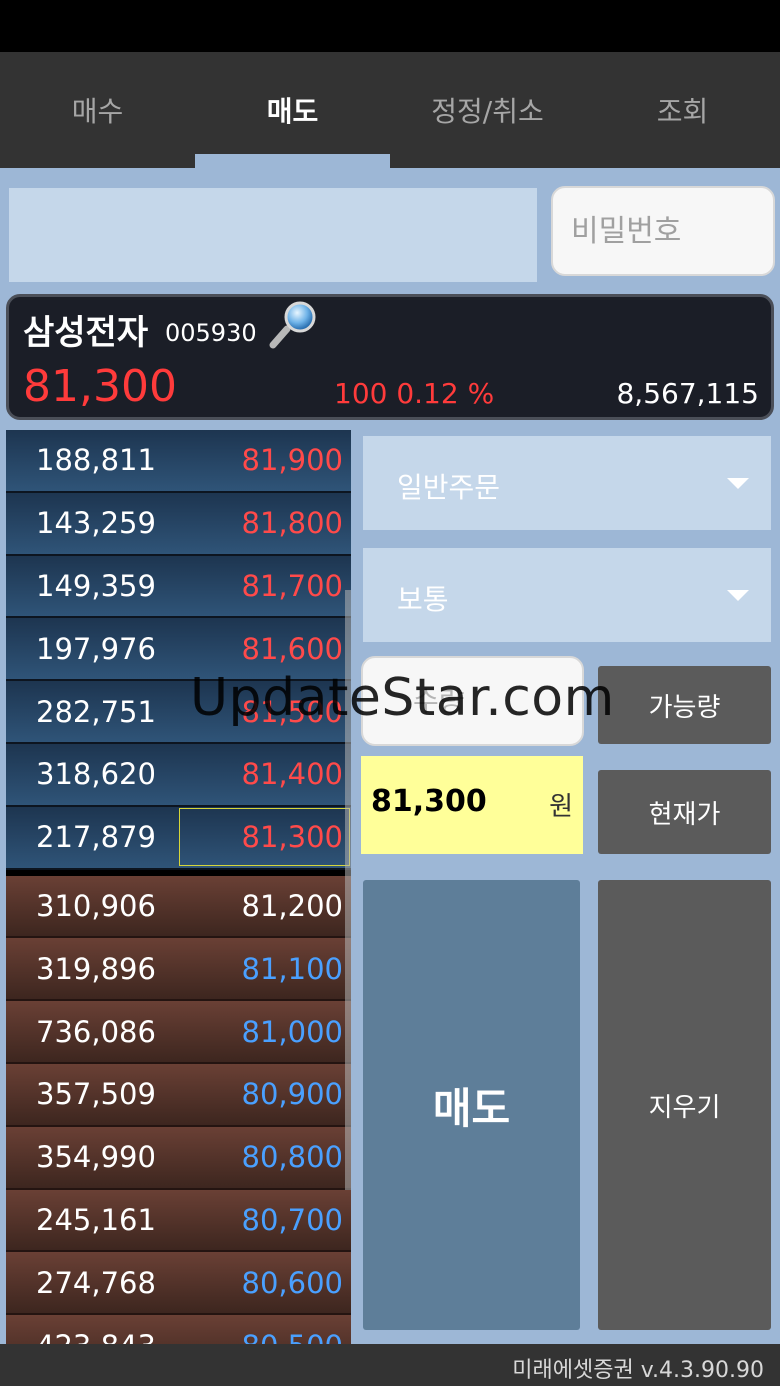 This screenshot has height=1386, width=780. I want to click on ask-price: 81,300, so click(264, 837).